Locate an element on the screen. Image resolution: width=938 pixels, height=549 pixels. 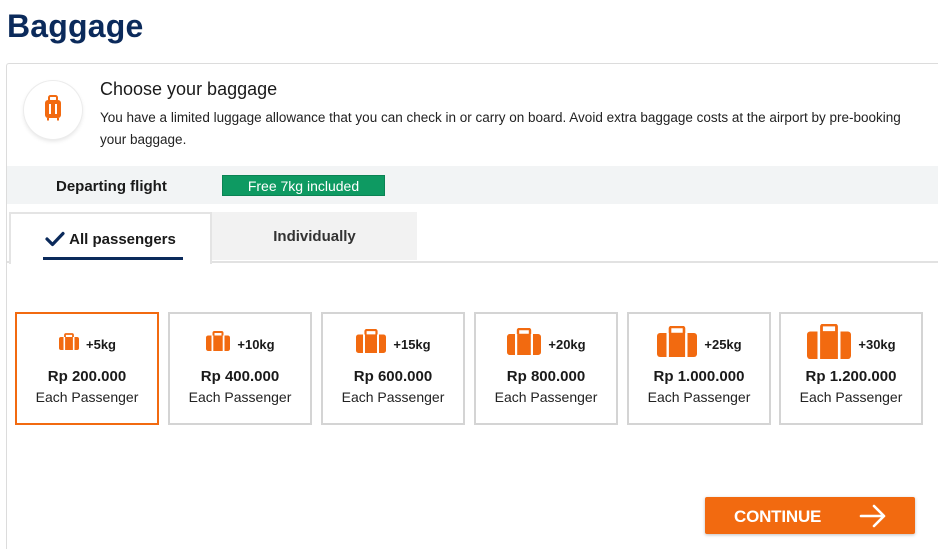
baggage-option-25kg: +25kg Rp 1.000.000 Each Passenger is located at coordinates (699, 368).